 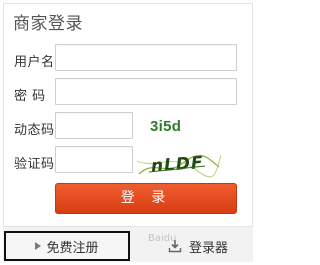 I want to click on dynamic-code-field, so click(x=94, y=125).